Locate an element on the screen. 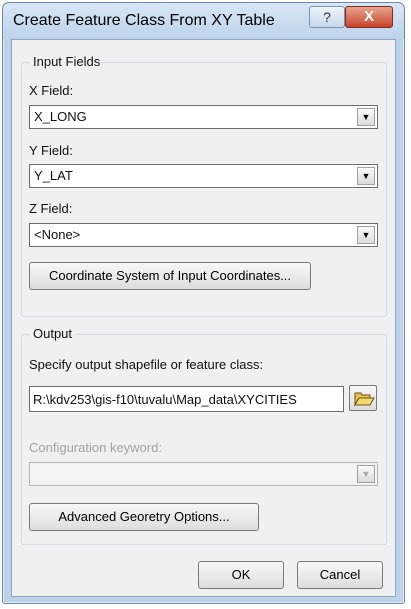 Image resolution: width=411 pixels, height=609 pixels. open-folder-icon is located at coordinates (364, 399).